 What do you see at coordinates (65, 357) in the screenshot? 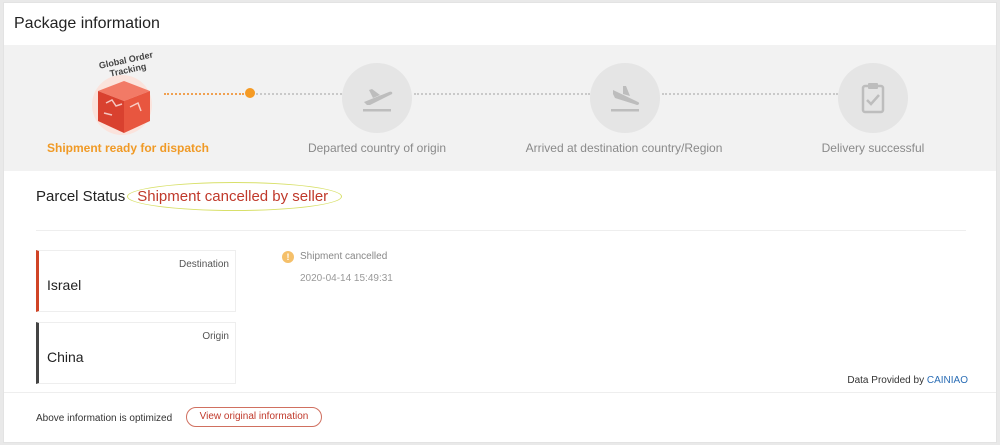
I see `origin-name: China` at bounding box center [65, 357].